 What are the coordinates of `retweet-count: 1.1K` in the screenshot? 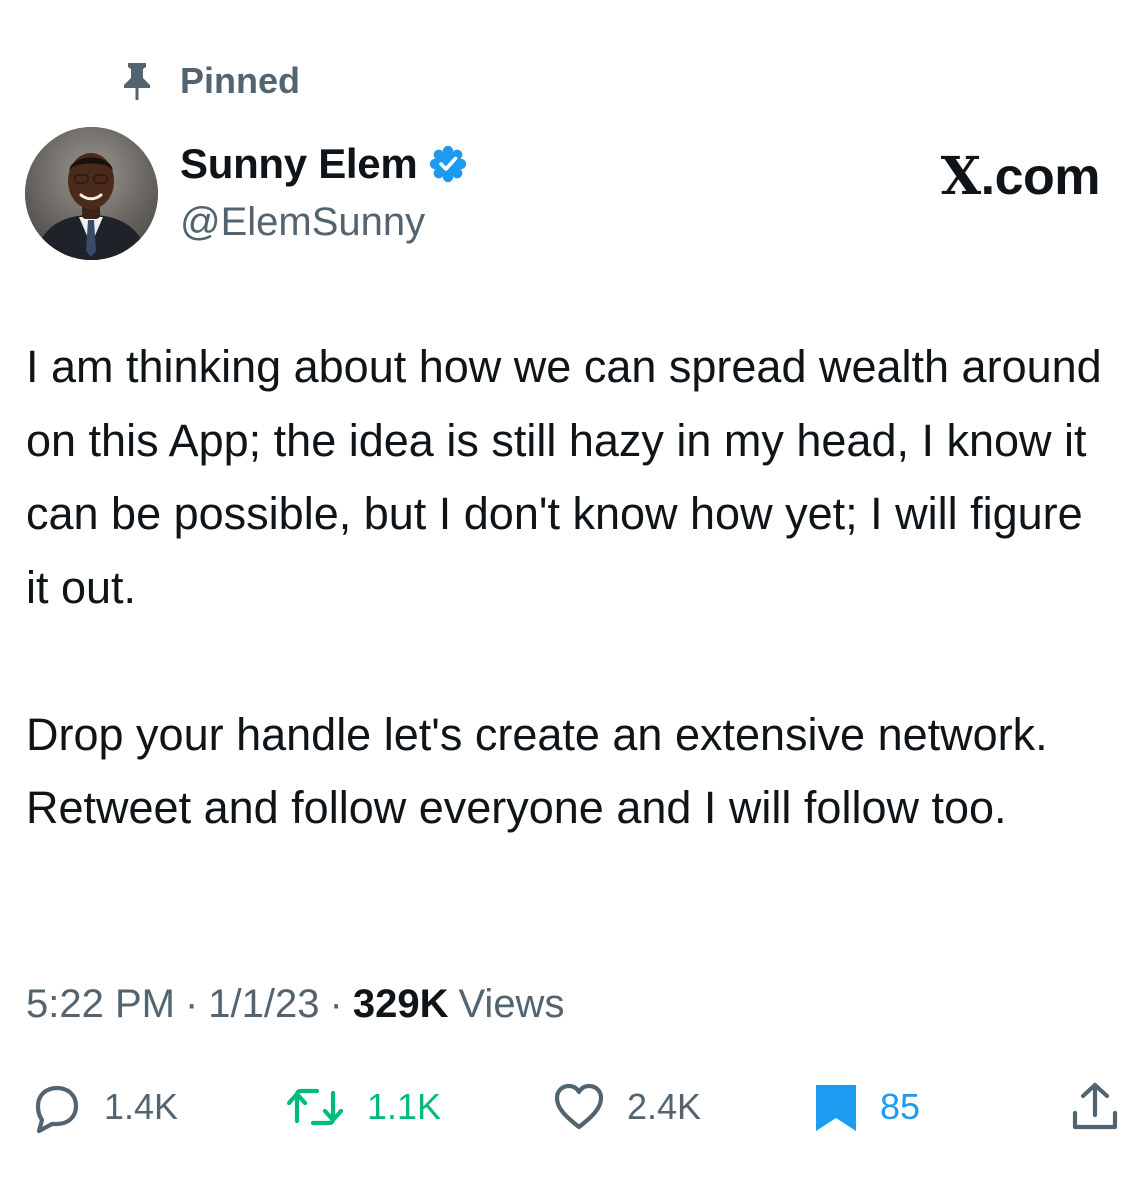 It's located at (404, 1106).